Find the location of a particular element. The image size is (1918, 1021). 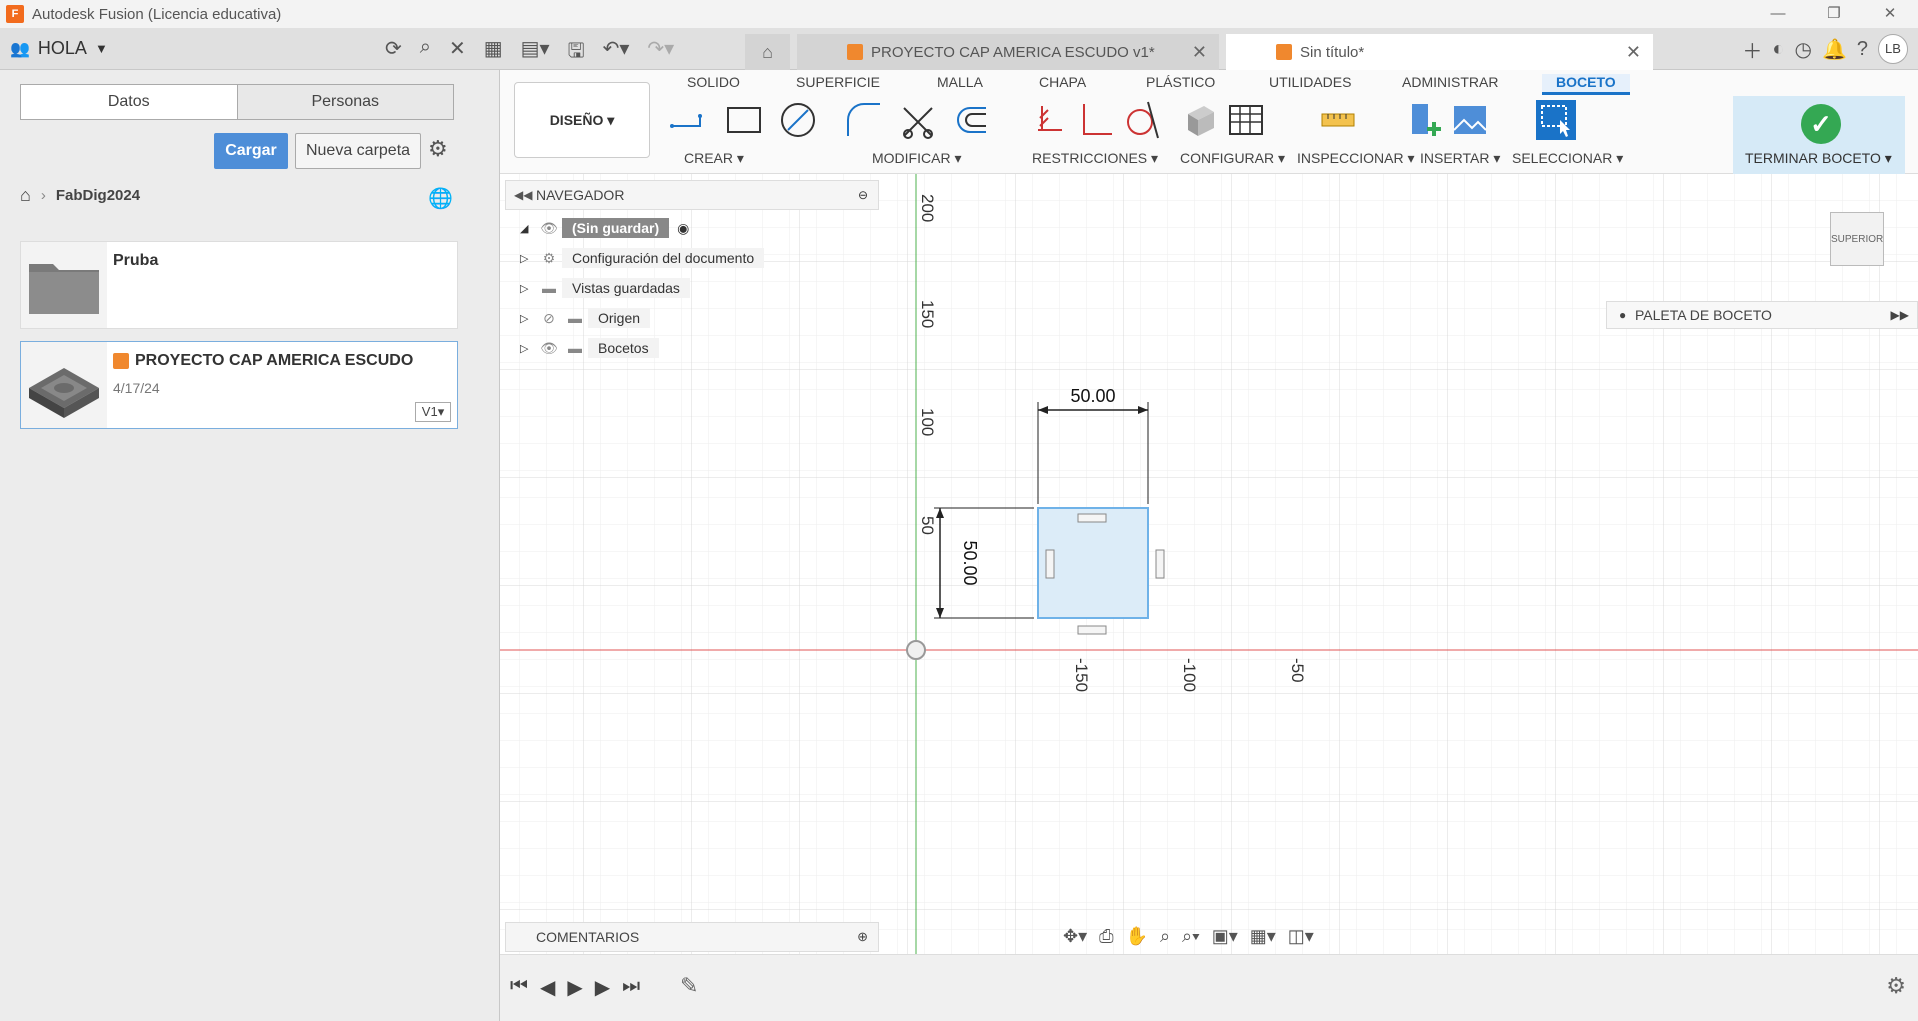

tab-personas: Personas is located at coordinates (346, 102).